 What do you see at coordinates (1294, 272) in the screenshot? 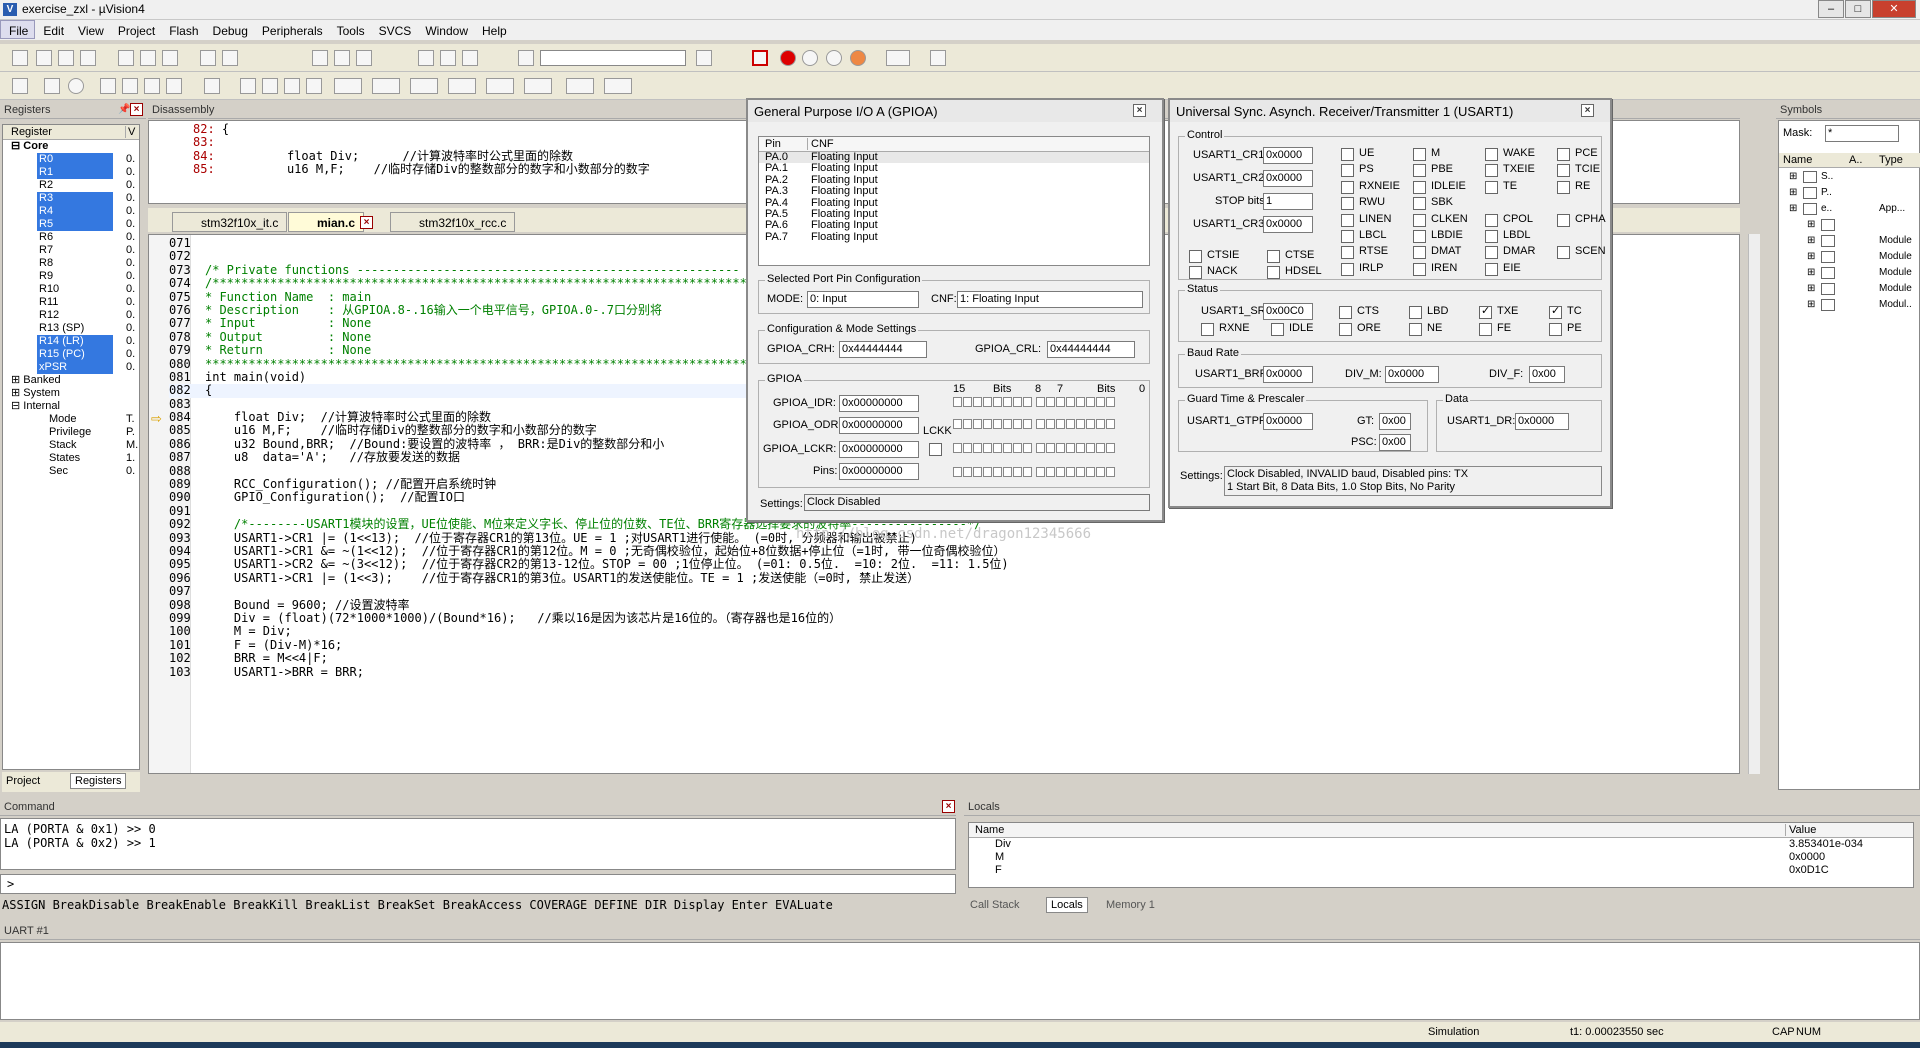
I see `cr3-bit-checkbox: HDSEL` at bounding box center [1294, 272].